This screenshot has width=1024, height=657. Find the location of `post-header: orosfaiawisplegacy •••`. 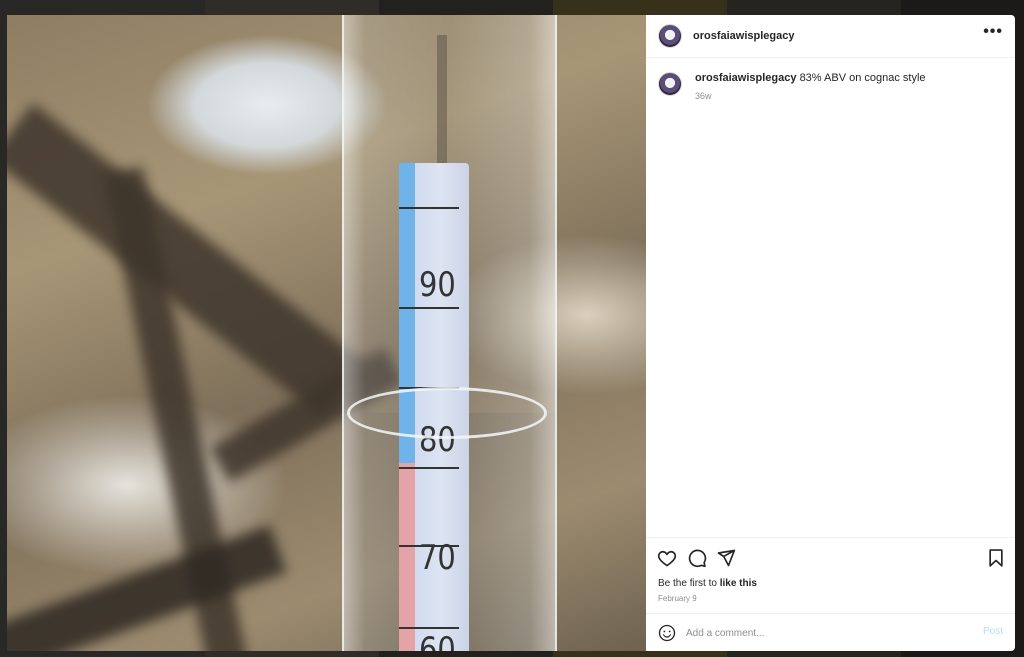

post-header: orosfaiawisplegacy ••• is located at coordinates (830, 36).